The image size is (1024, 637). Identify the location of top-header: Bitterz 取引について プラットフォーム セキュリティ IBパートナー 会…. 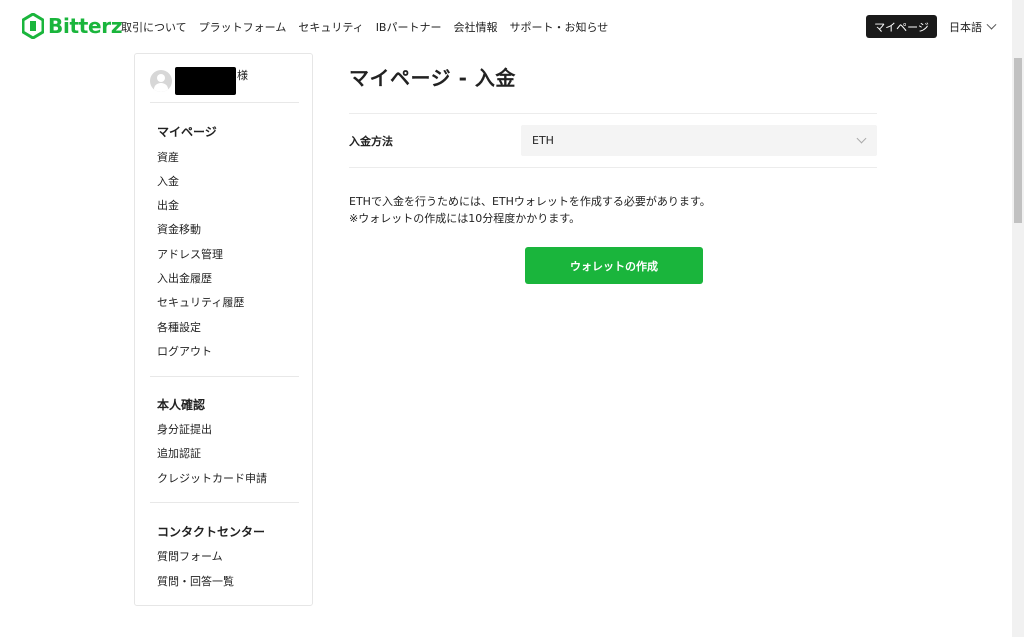
(506, 27).